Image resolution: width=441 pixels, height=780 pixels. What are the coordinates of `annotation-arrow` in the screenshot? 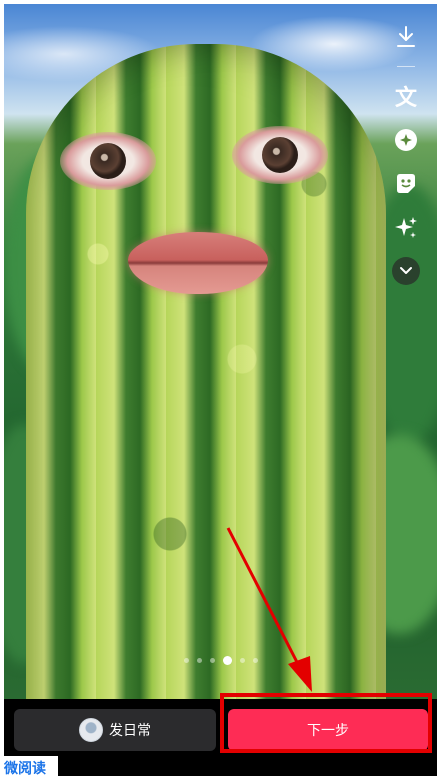 It's located at (269, 609).